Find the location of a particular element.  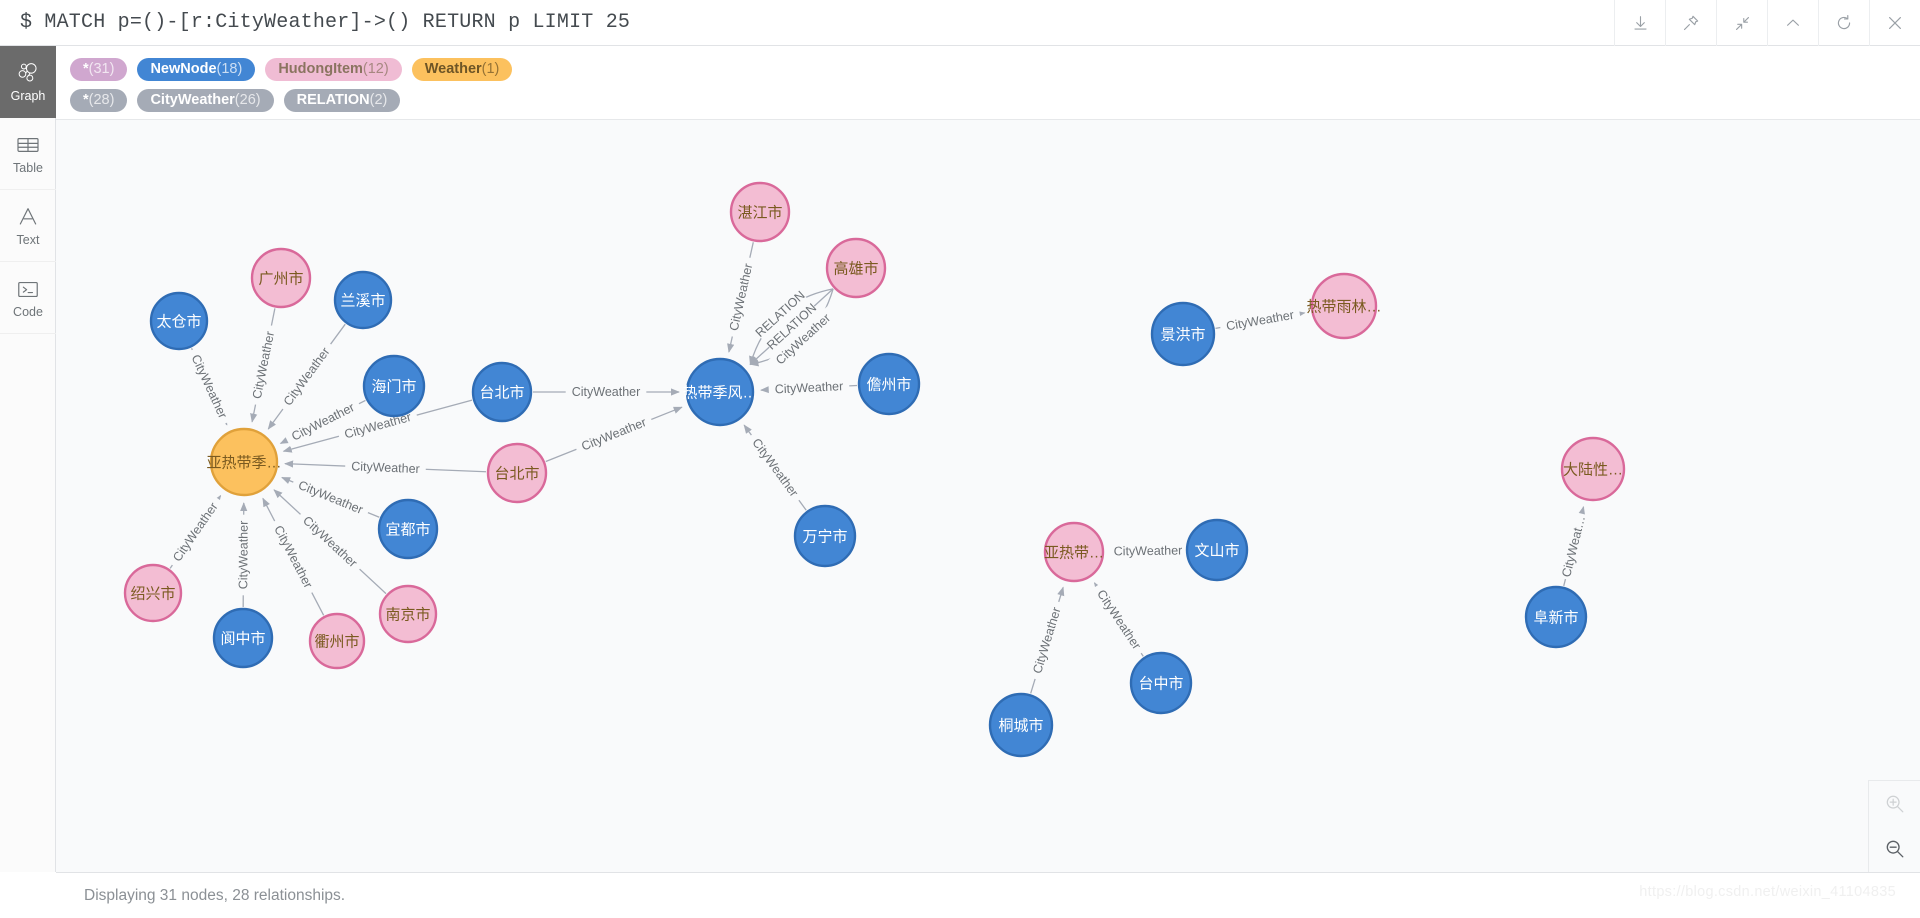

graph-node: 湛江市 is located at coordinates (760, 212).